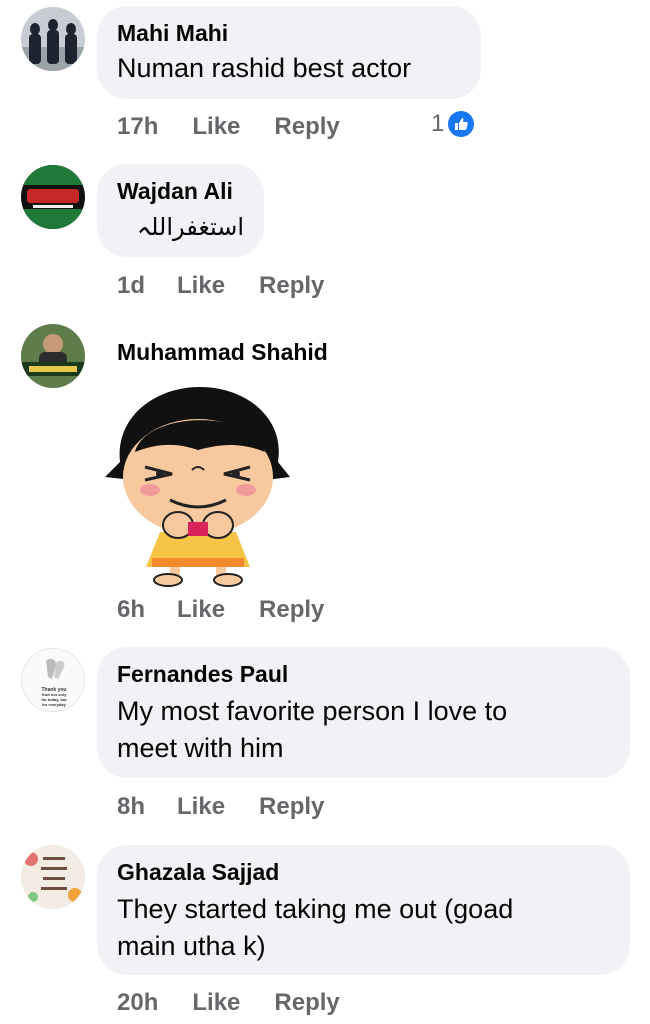 This screenshot has height=1024, width=650. Describe the element at coordinates (137, 1003) in the screenshot. I see `comment-timestamp: 20h` at that location.